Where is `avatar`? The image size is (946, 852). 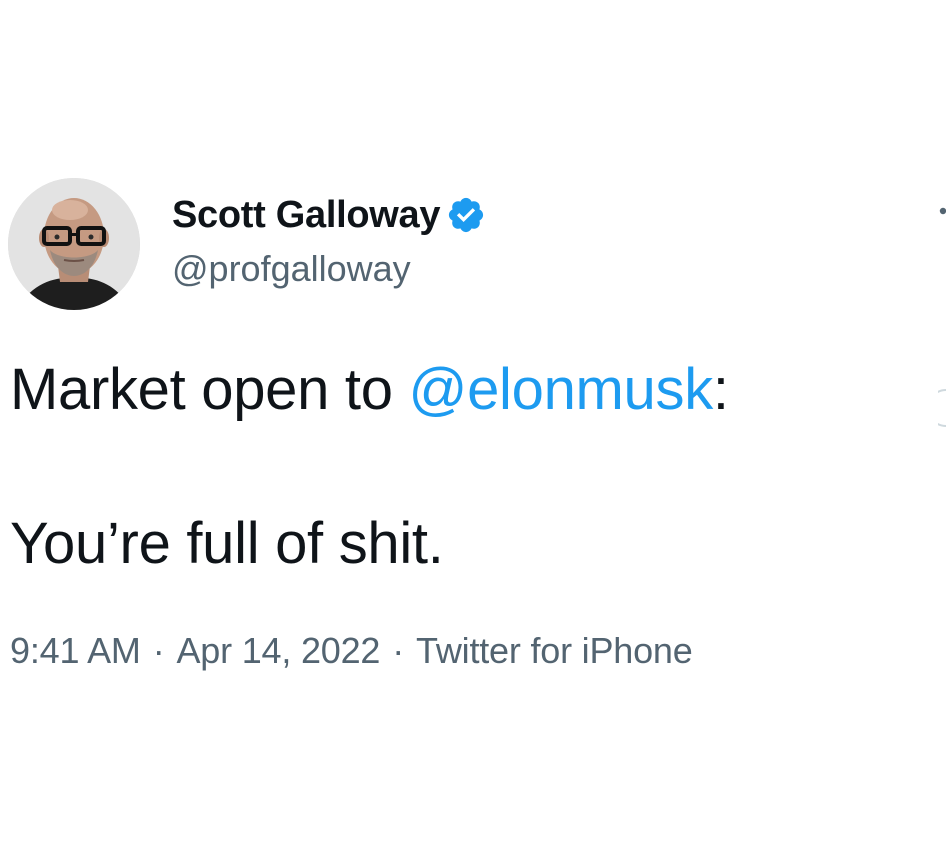
avatar is located at coordinates (74, 244).